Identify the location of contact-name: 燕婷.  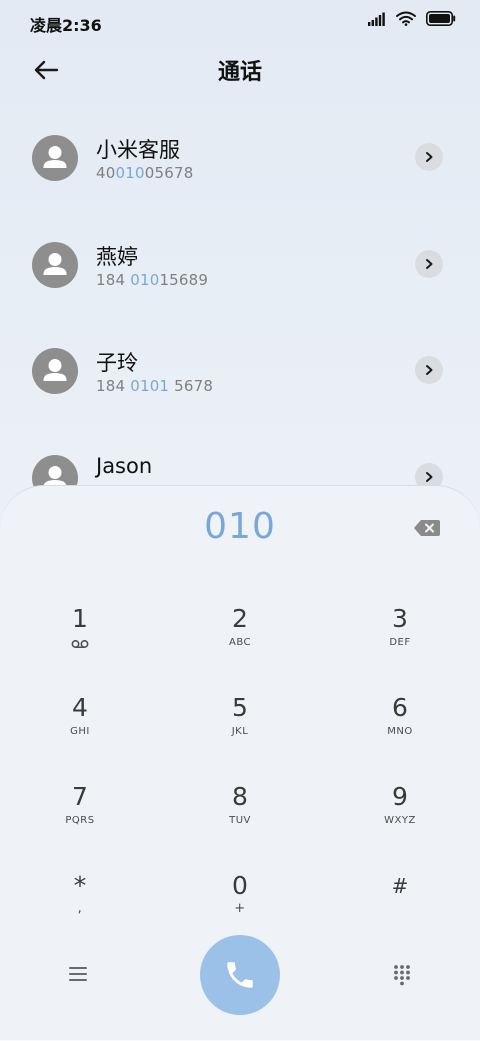
(117, 257).